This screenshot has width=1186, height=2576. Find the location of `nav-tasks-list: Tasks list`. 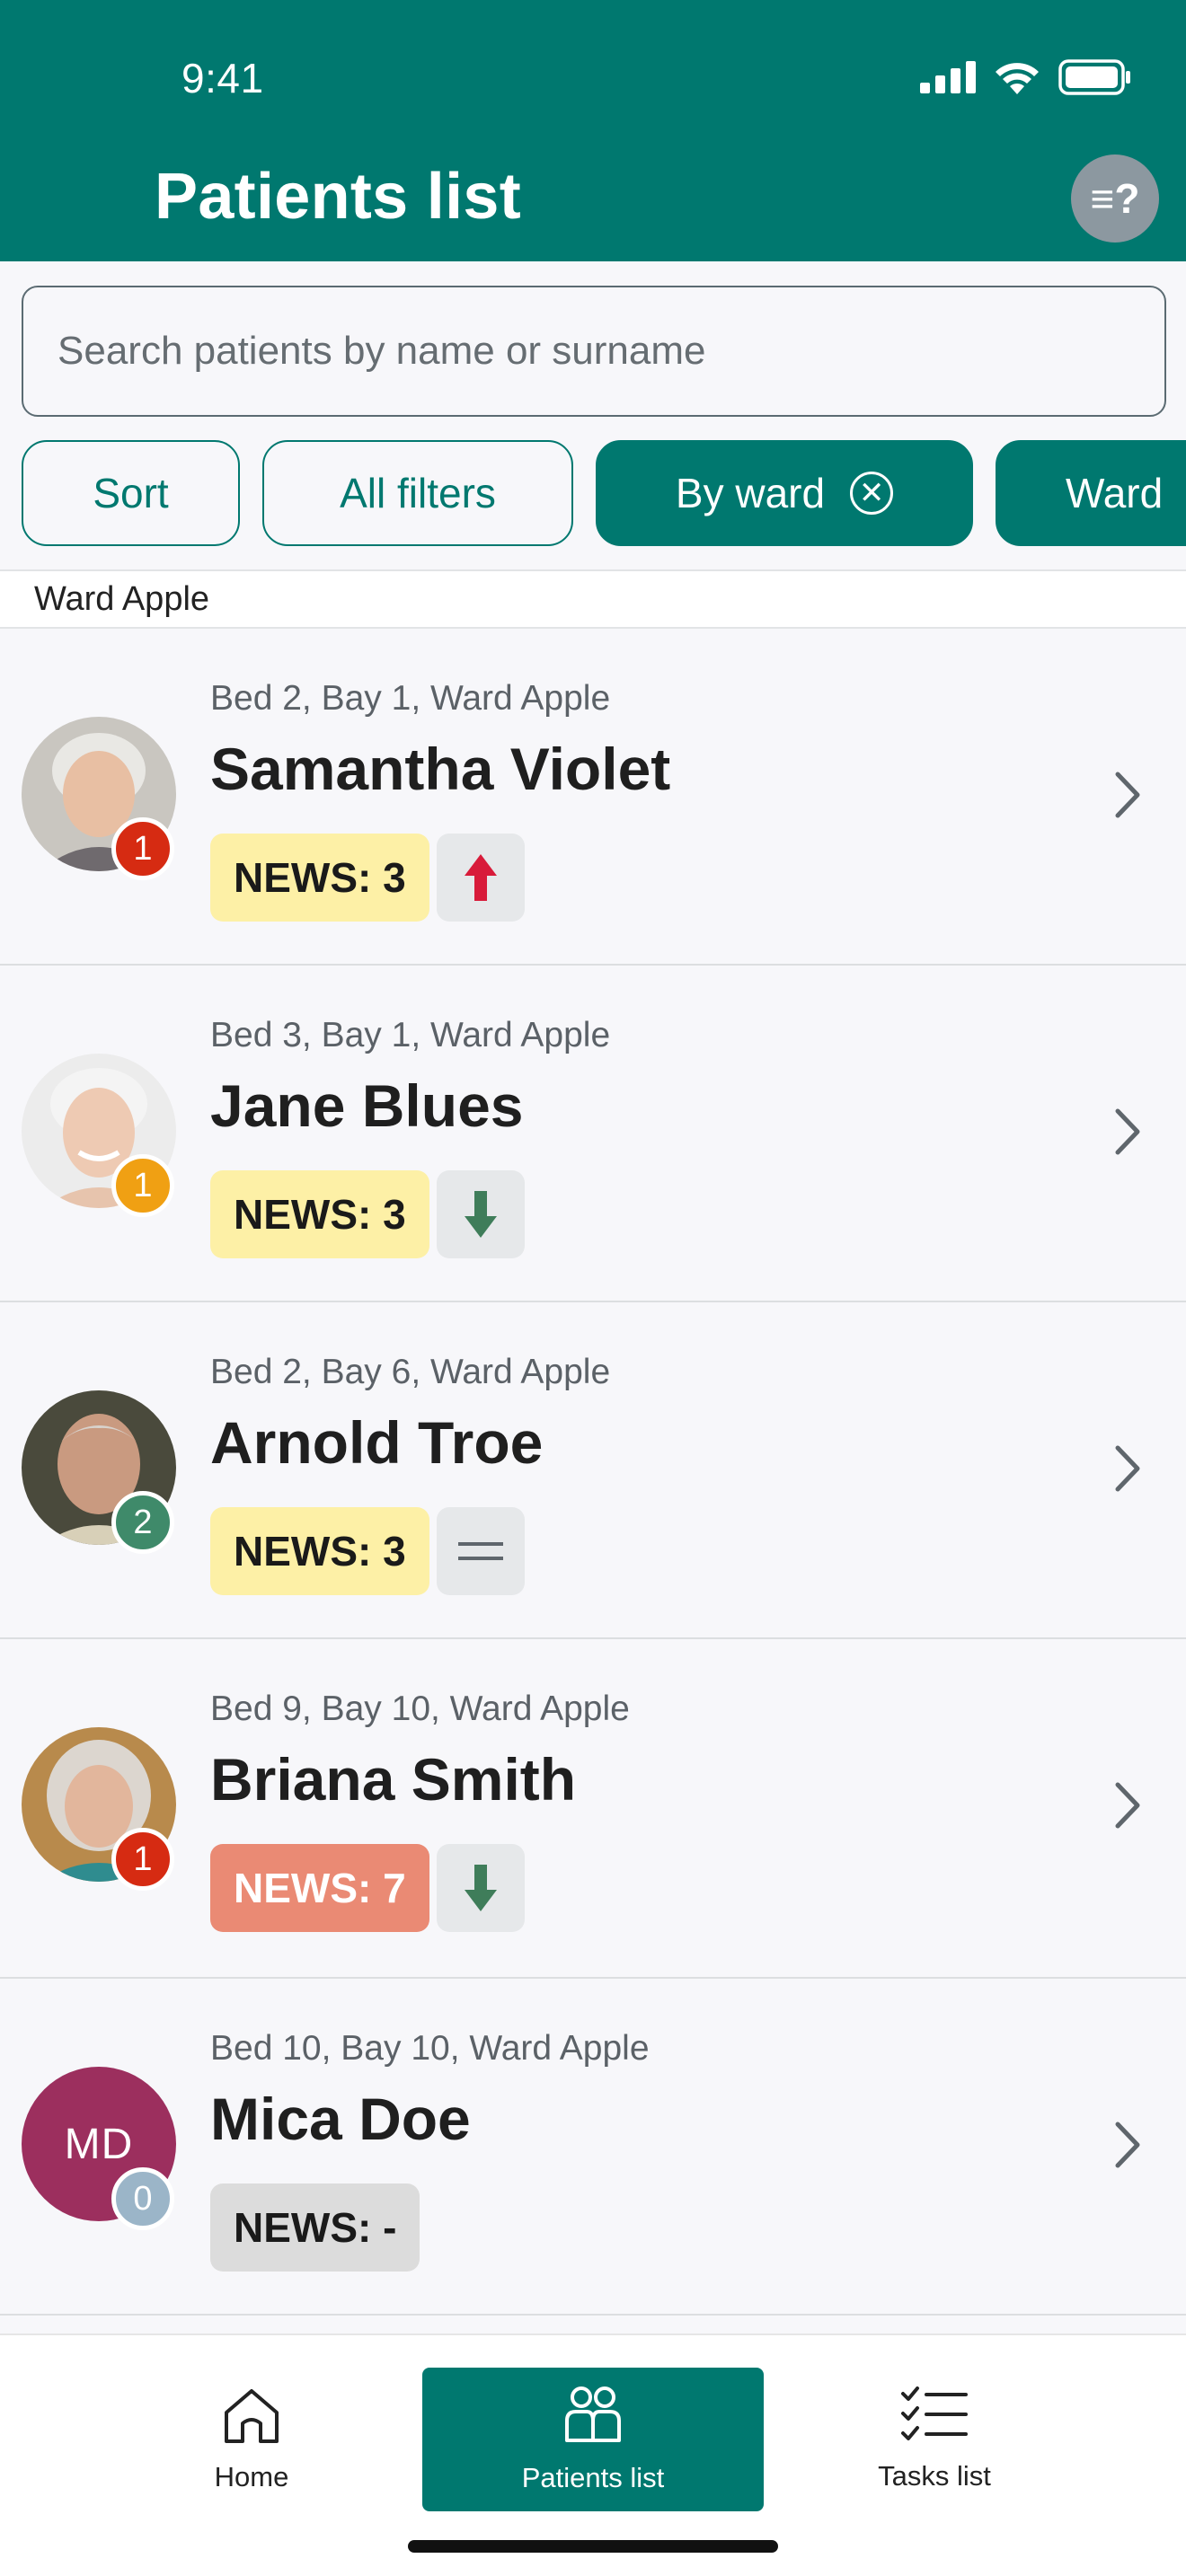

nav-tasks-list: Tasks list is located at coordinates (934, 2439).